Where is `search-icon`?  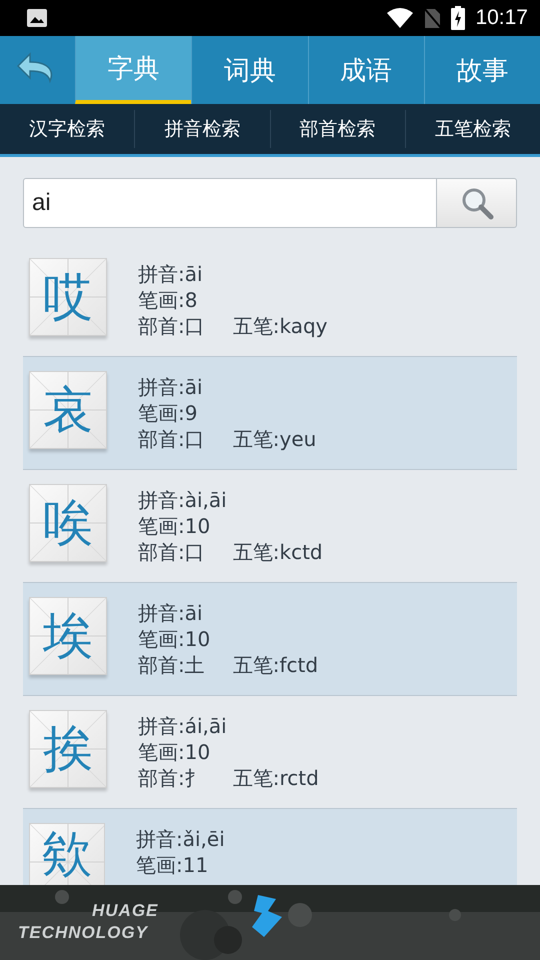 search-icon is located at coordinates (477, 203).